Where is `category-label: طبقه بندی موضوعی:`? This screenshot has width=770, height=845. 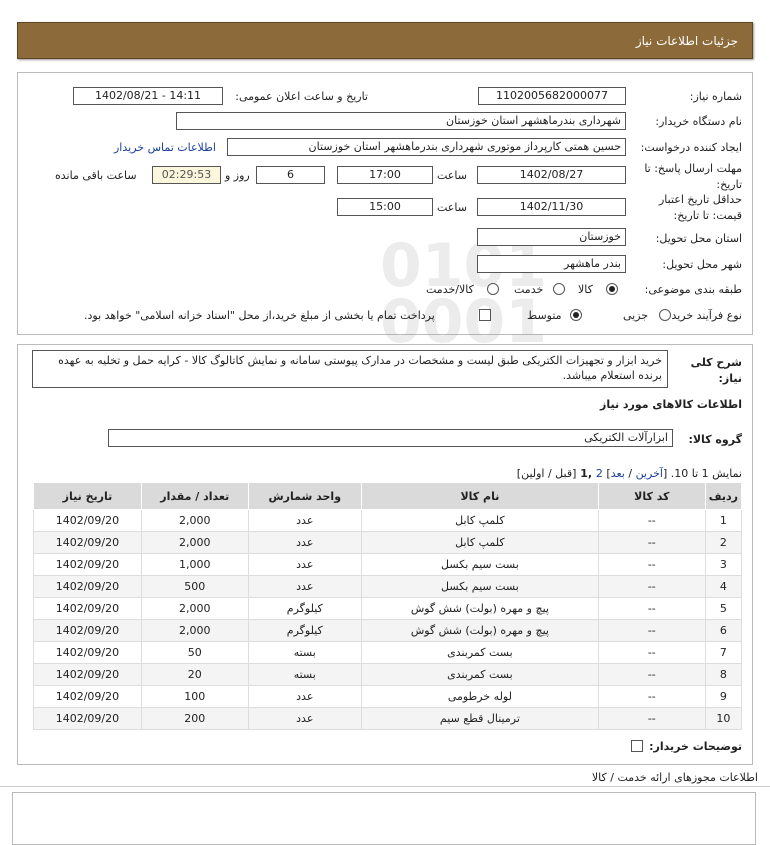
category-label: طبقه بندی موضوعی: is located at coordinates (693, 289).